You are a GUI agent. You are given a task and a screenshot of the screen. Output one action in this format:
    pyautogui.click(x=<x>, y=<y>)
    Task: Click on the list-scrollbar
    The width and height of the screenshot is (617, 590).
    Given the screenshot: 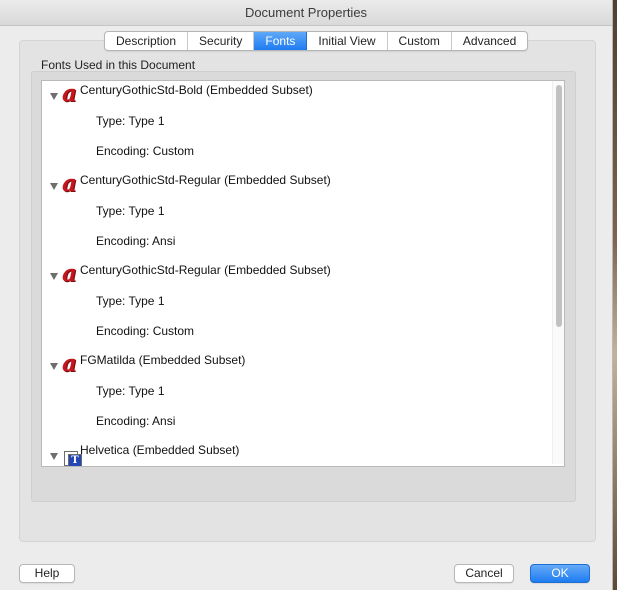 What is the action you would take?
    pyautogui.click(x=558, y=272)
    